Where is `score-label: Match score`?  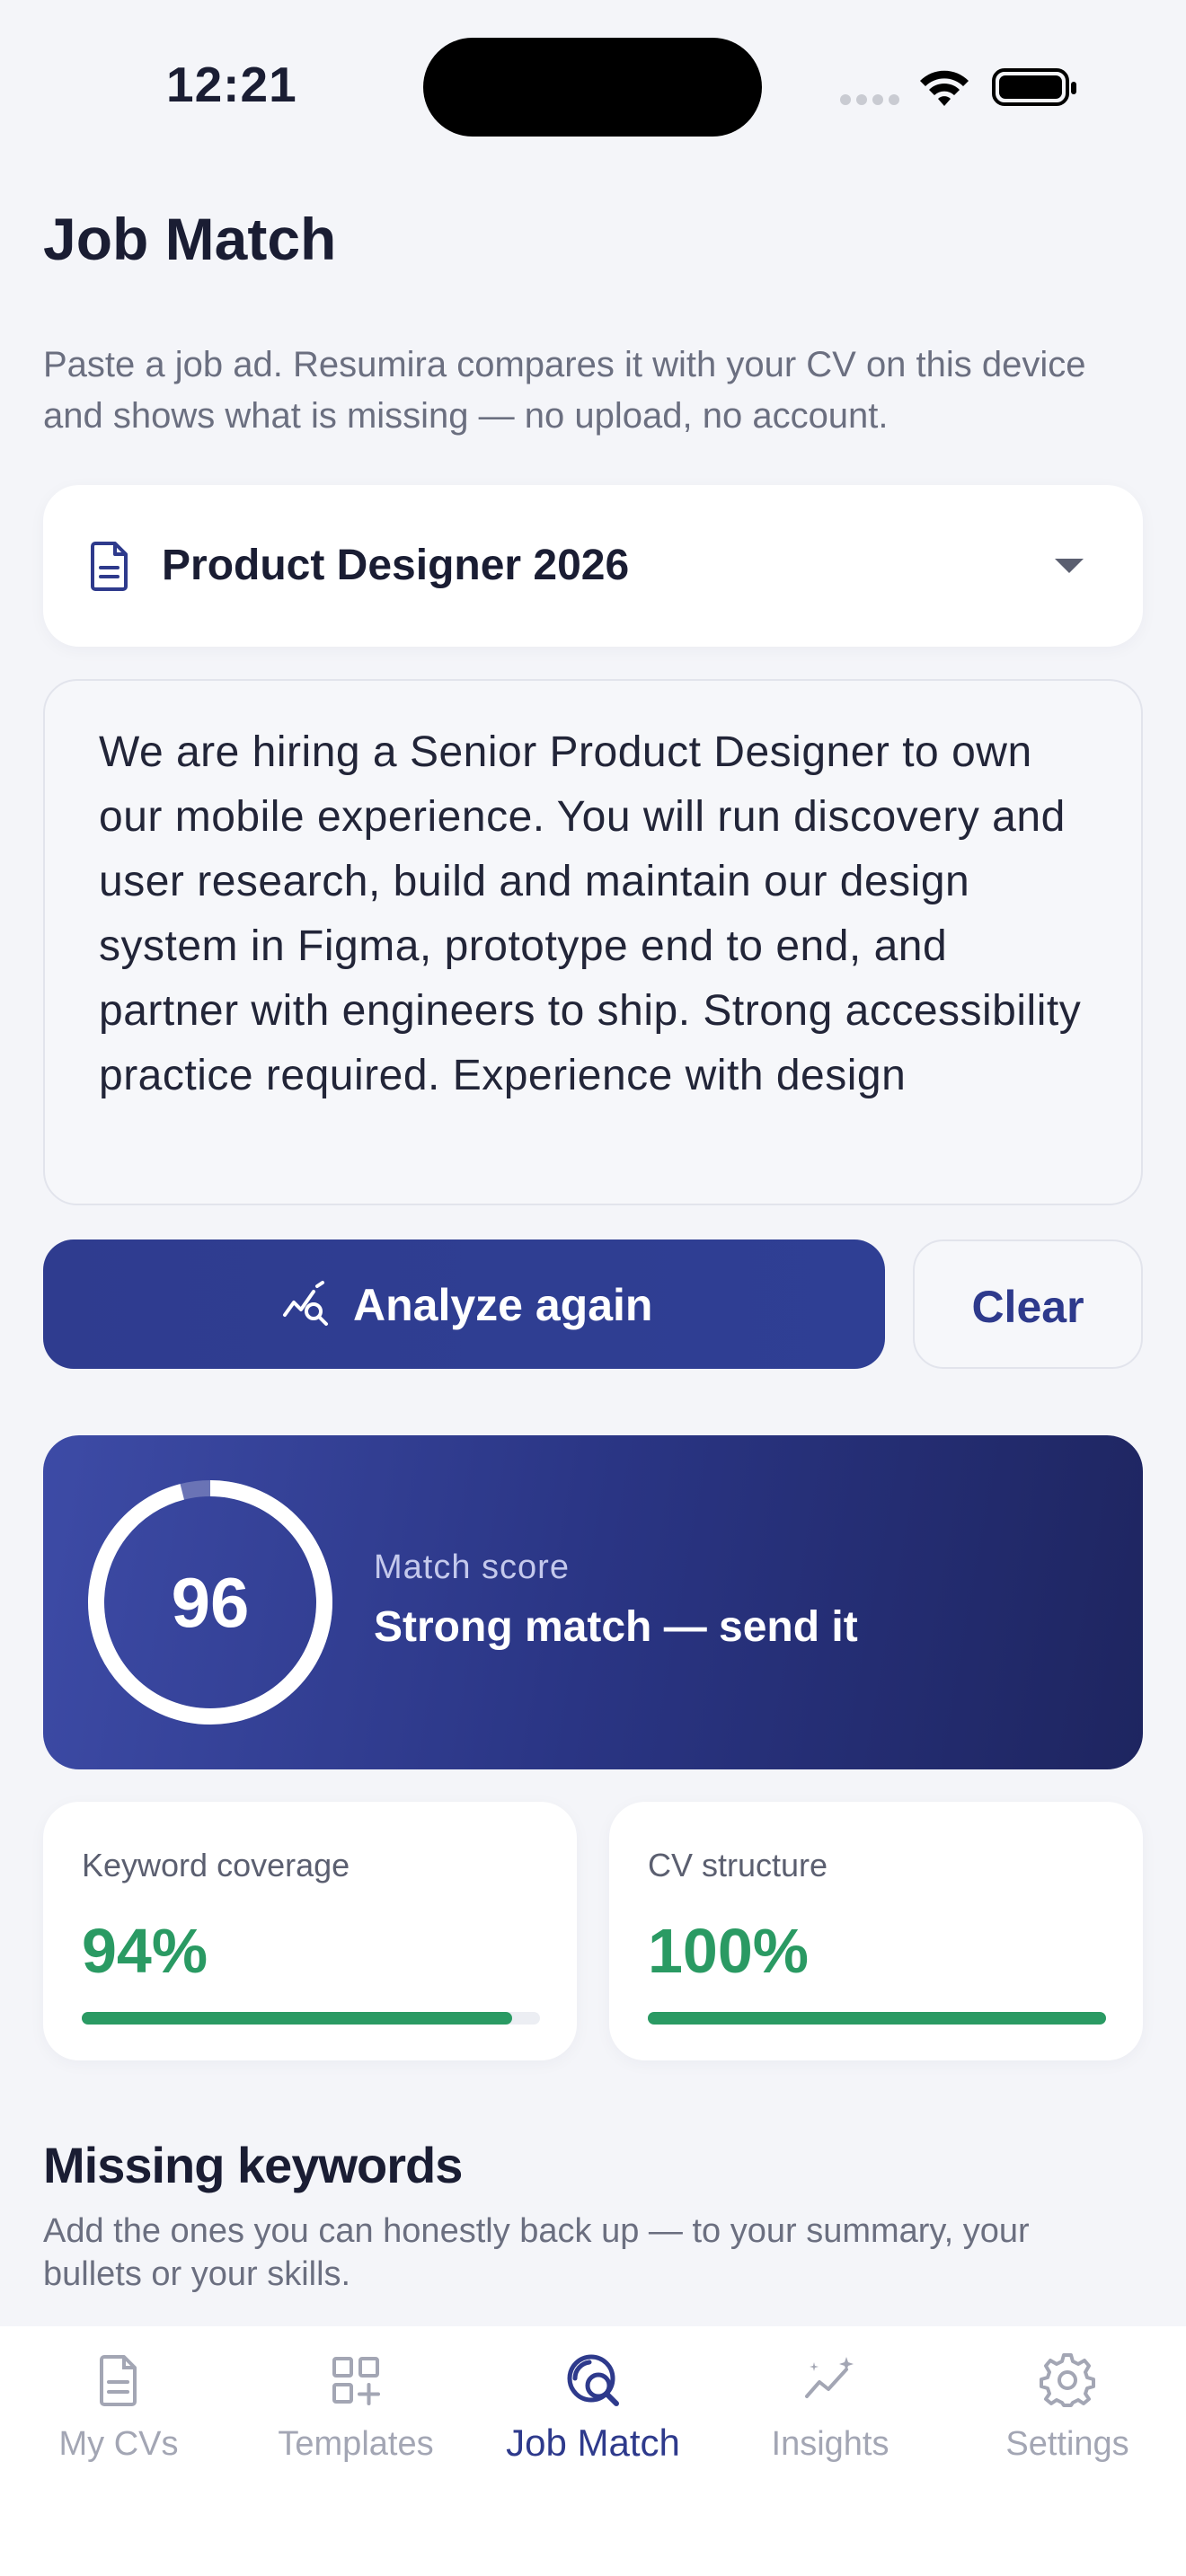 score-label: Match score is located at coordinates (472, 1567).